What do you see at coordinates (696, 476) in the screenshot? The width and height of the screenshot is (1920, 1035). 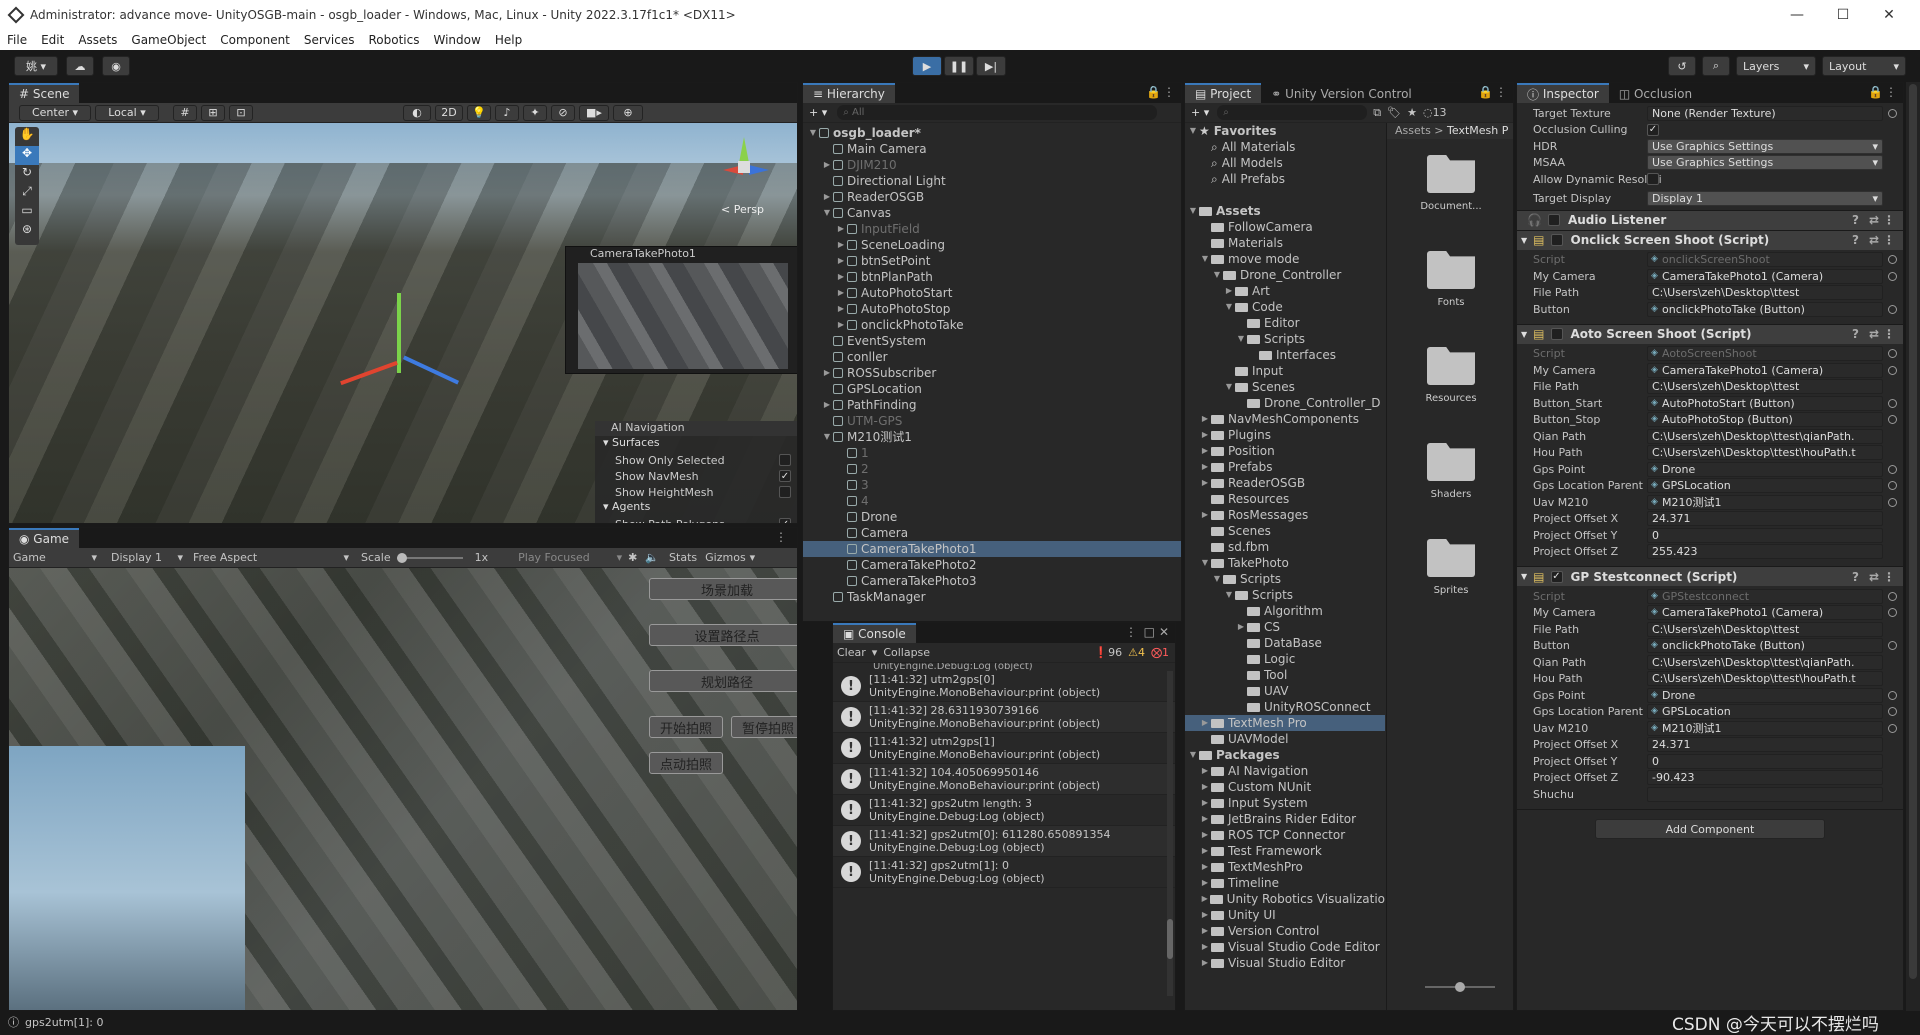 I see `overlay-item: Show NavMesh ✓` at bounding box center [696, 476].